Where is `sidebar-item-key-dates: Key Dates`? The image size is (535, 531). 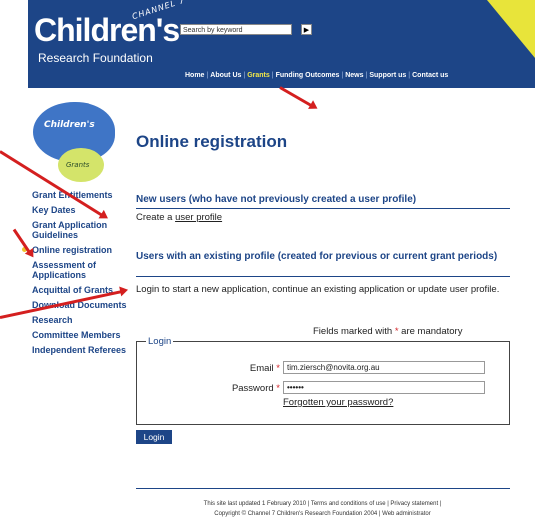 sidebar-item-key-dates: Key Dates is located at coordinates (82, 210).